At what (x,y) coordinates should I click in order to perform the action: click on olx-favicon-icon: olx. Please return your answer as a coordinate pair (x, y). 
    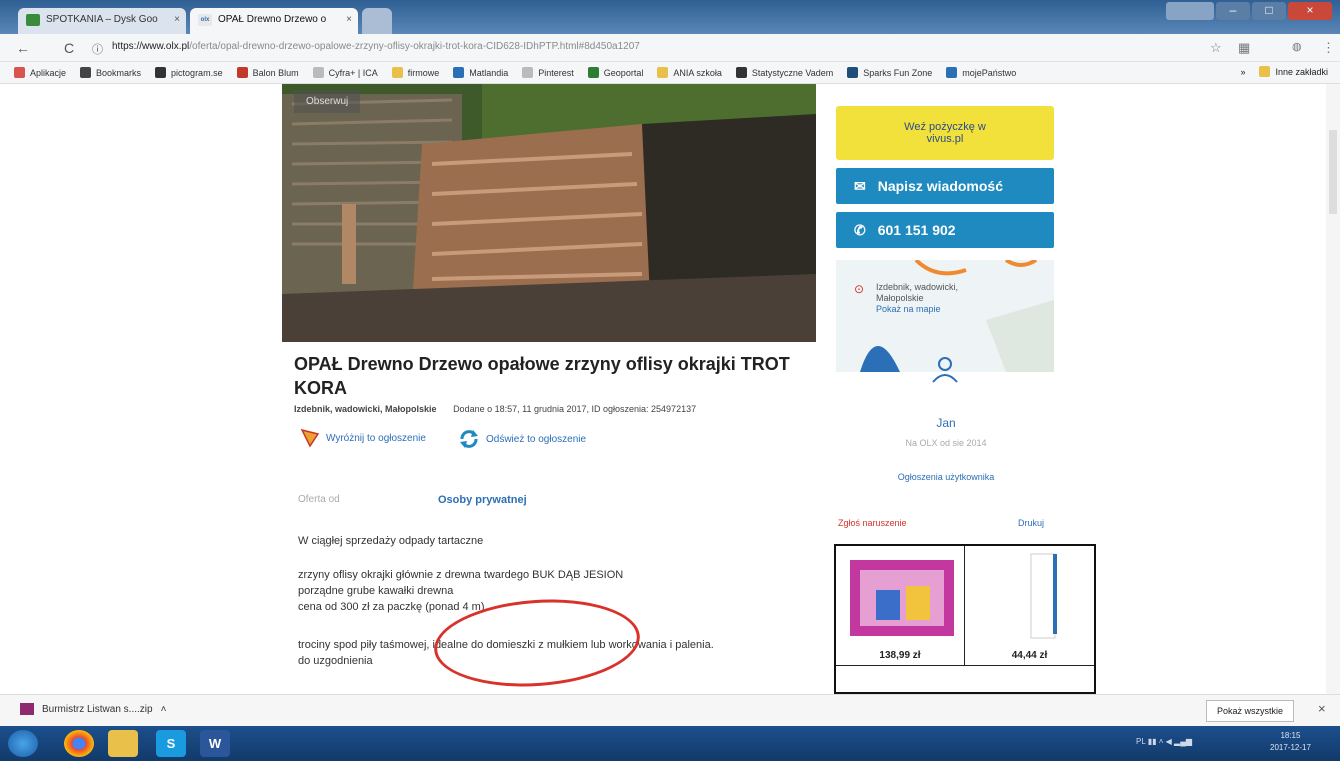
    Looking at the image, I should click on (205, 20).